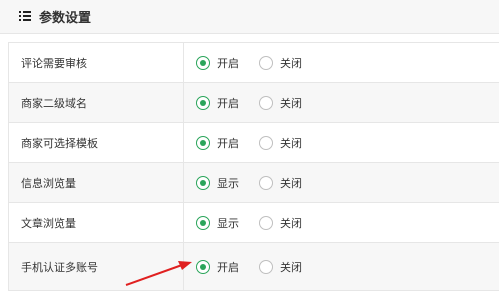 Image resolution: width=499 pixels, height=291 pixels. Describe the element at coordinates (96, 102) in the screenshot. I see `row-label: 商家二级域名` at that location.